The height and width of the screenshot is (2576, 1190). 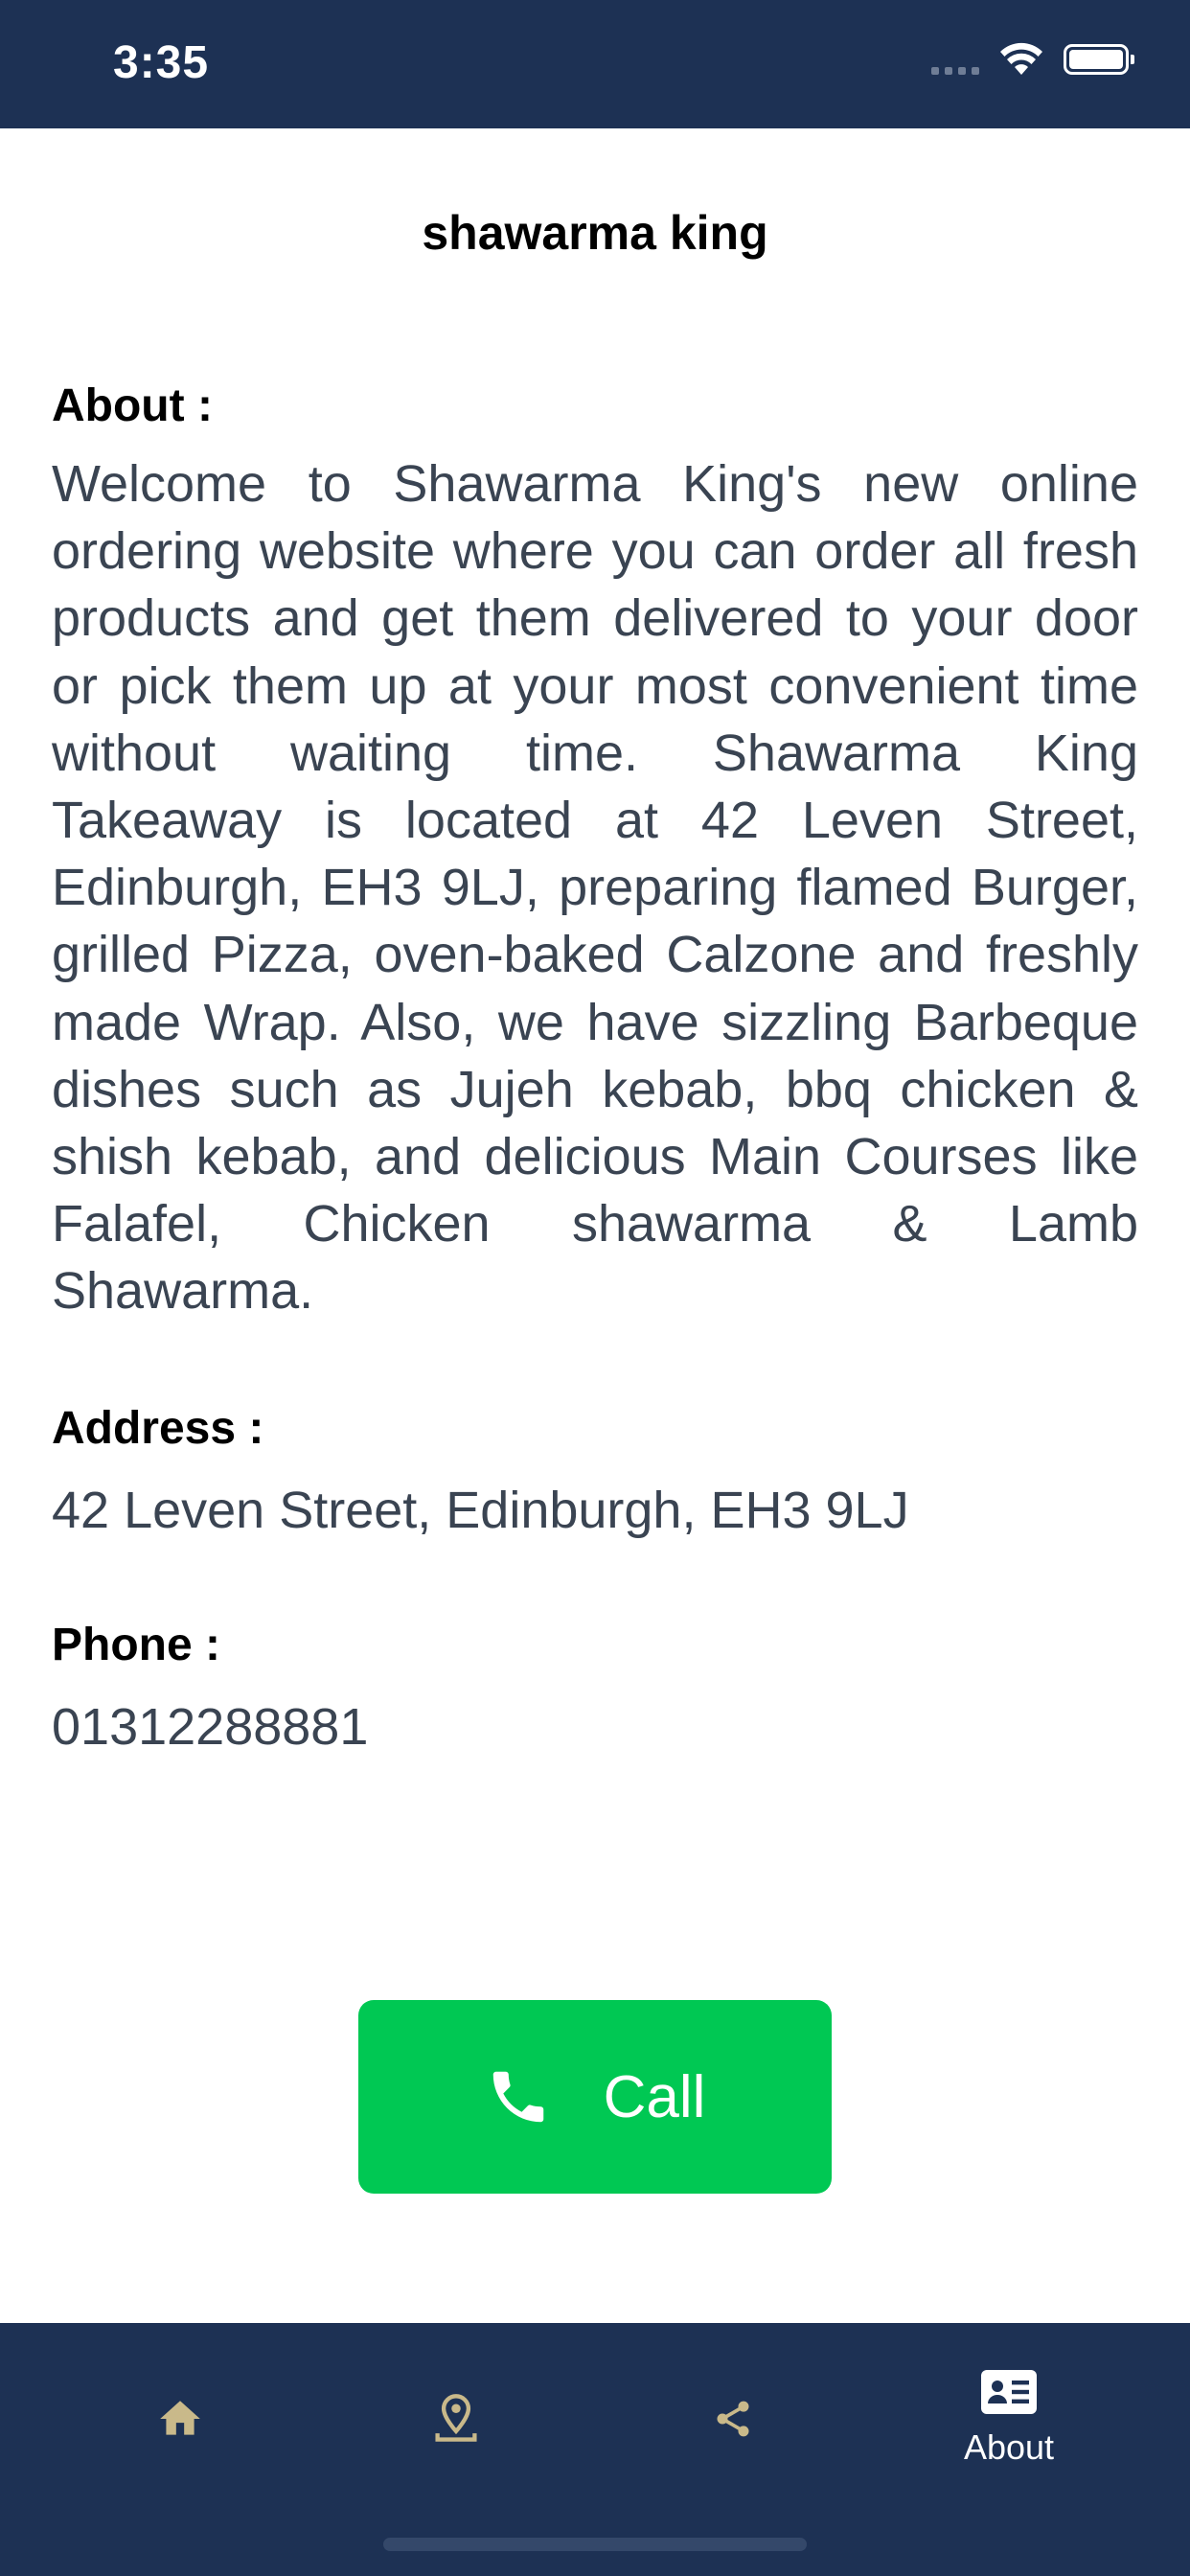 I want to click on wifi-icon, so click(x=1021, y=58).